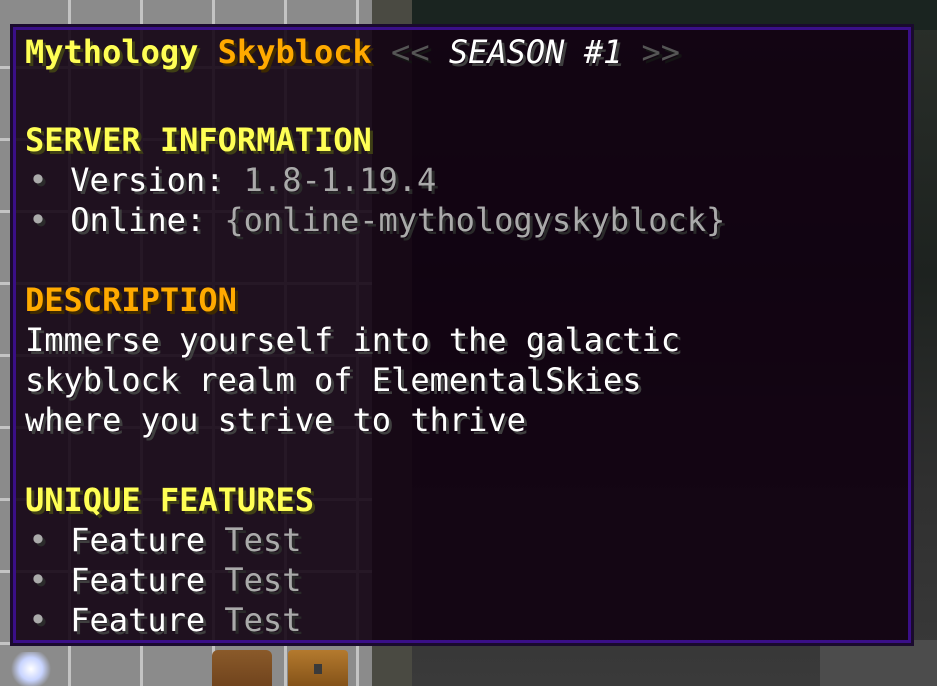  Describe the element at coordinates (535, 52) in the screenshot. I see `title-season: SEASON #1` at that location.